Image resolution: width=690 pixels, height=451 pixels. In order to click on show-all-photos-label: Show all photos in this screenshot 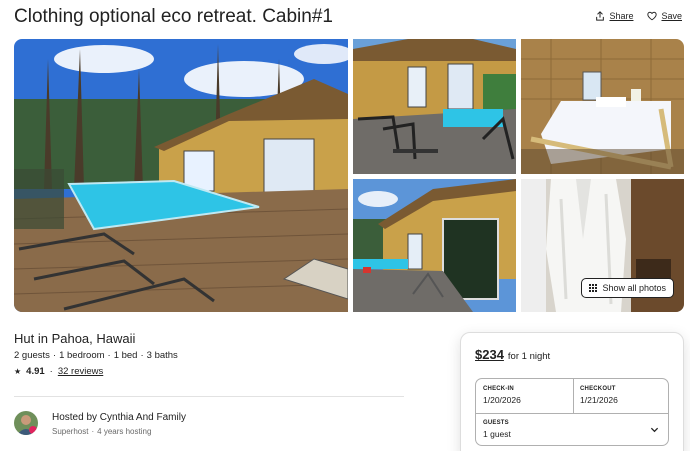, I will do `click(634, 288)`.